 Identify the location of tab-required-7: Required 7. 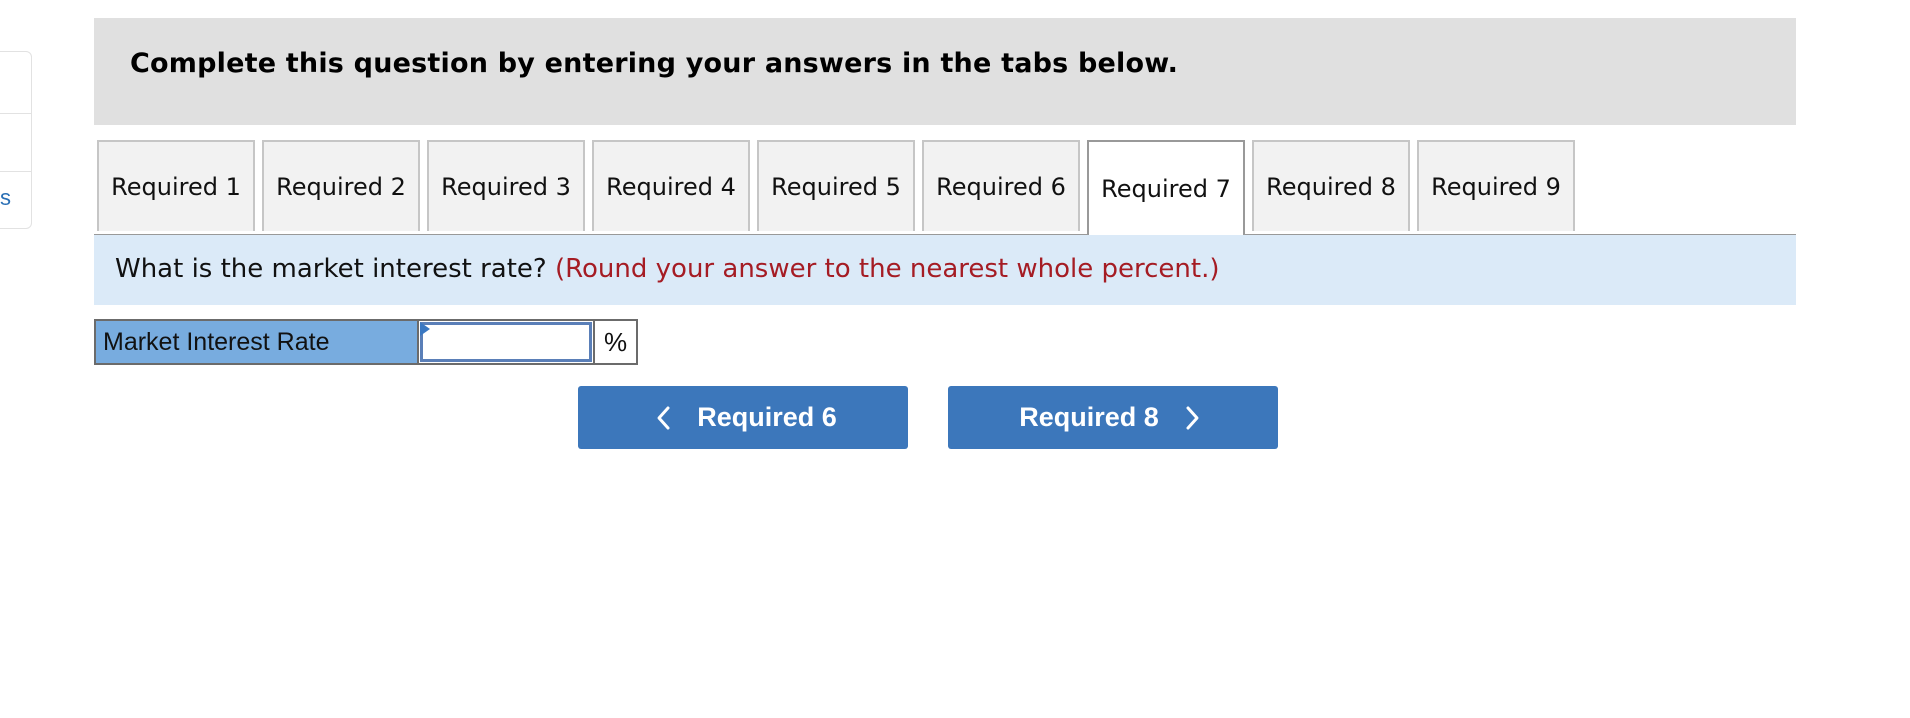
(1166, 187).